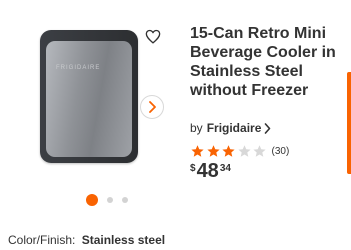 The width and height of the screenshot is (351, 250). What do you see at coordinates (349, 123) in the screenshot?
I see `side-panel-edge` at bounding box center [349, 123].